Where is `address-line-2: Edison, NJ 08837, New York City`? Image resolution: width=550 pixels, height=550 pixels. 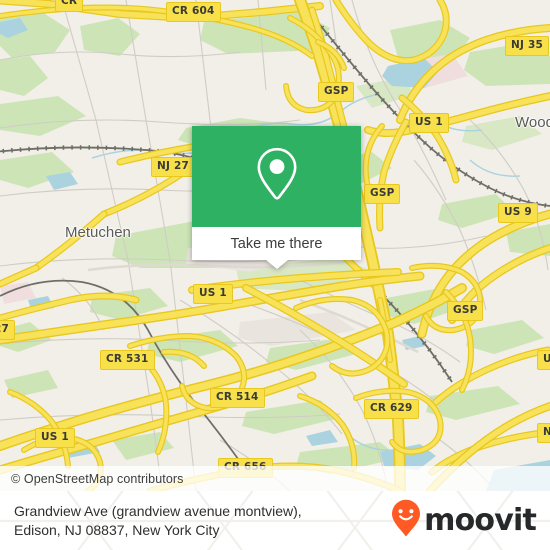
address-line-2: Edison, NJ 08837, New York City is located at coordinates (117, 529).